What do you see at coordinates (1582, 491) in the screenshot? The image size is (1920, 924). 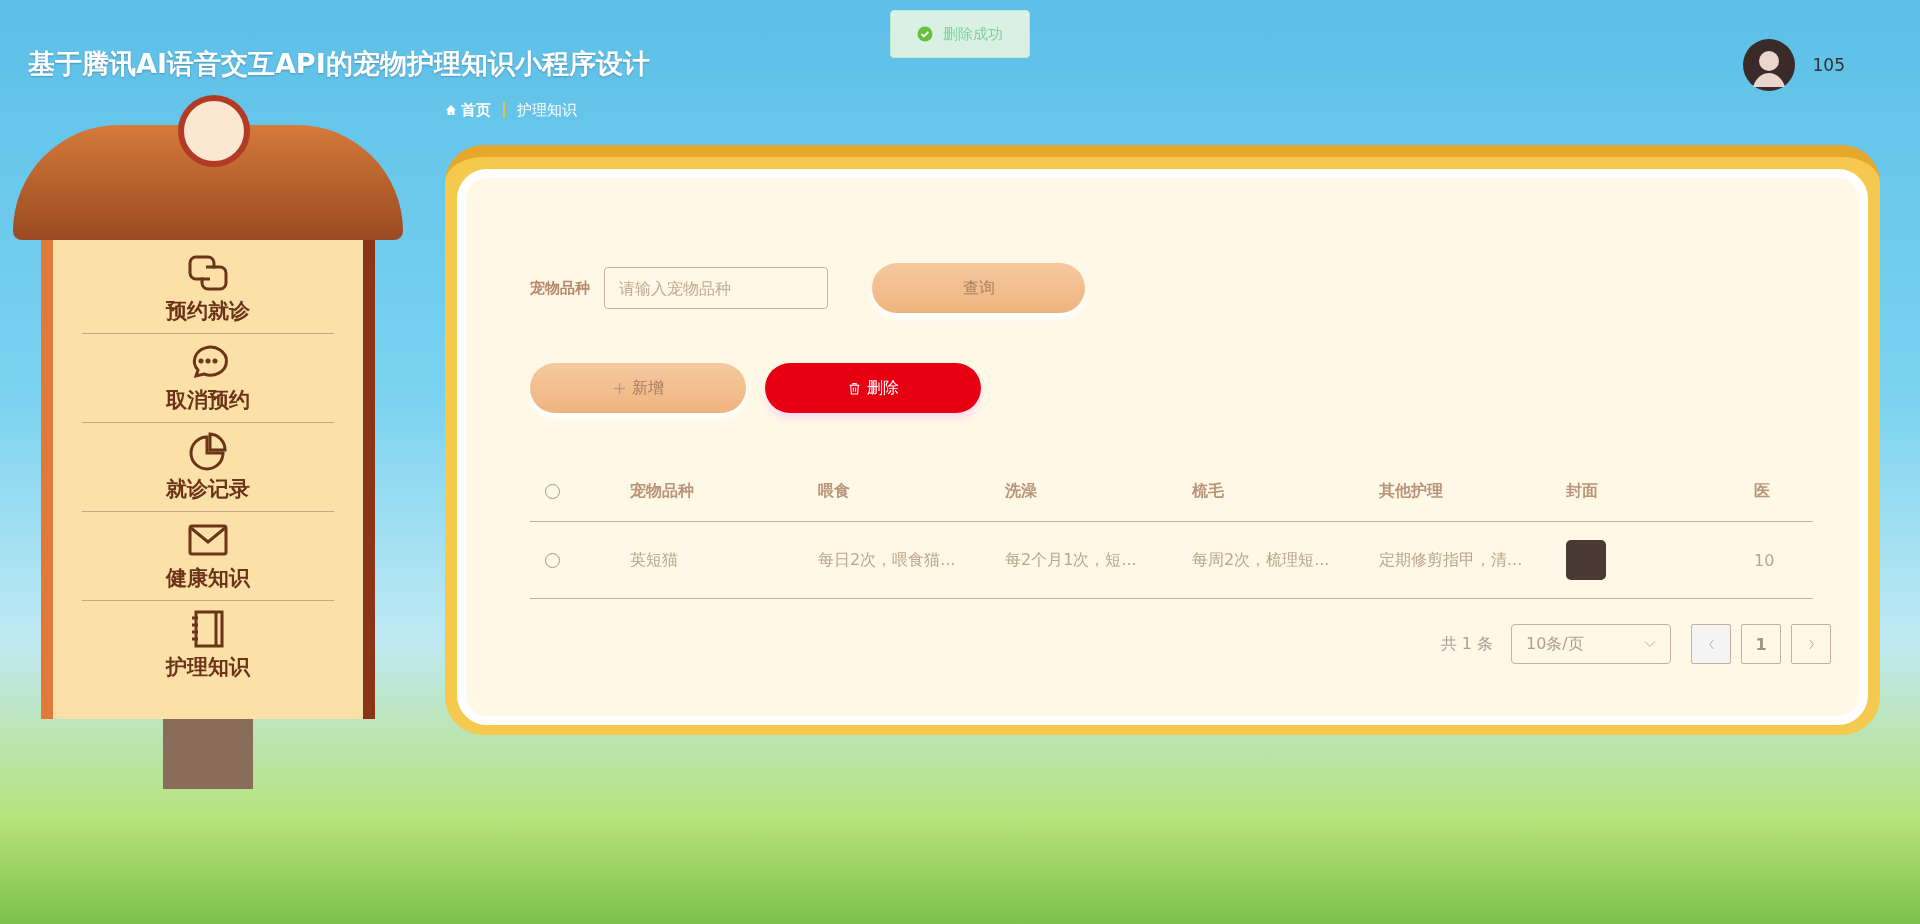 I see `column-header: 封面` at bounding box center [1582, 491].